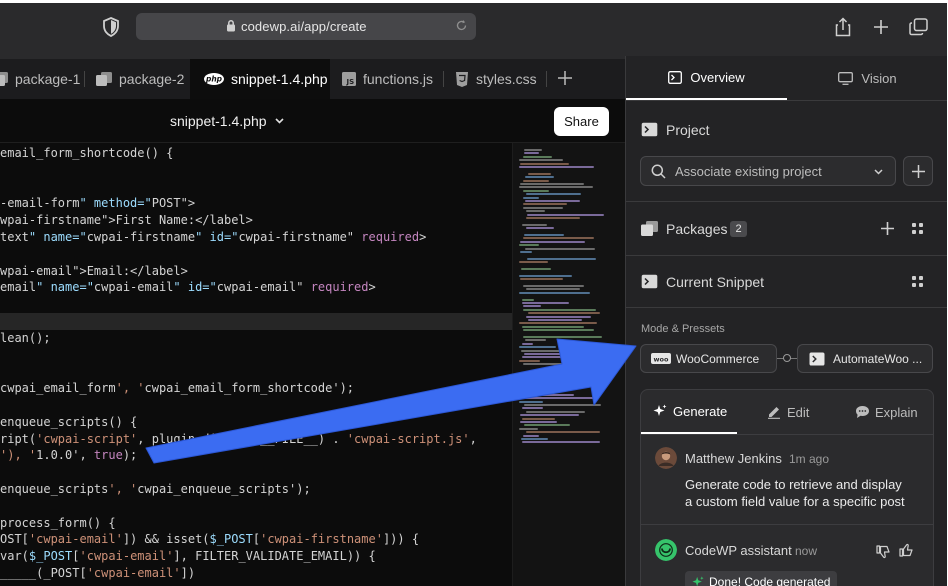 This screenshot has width=948, height=586. Describe the element at coordinates (906, 550) in the screenshot. I see `thumbs-up-icon` at that location.